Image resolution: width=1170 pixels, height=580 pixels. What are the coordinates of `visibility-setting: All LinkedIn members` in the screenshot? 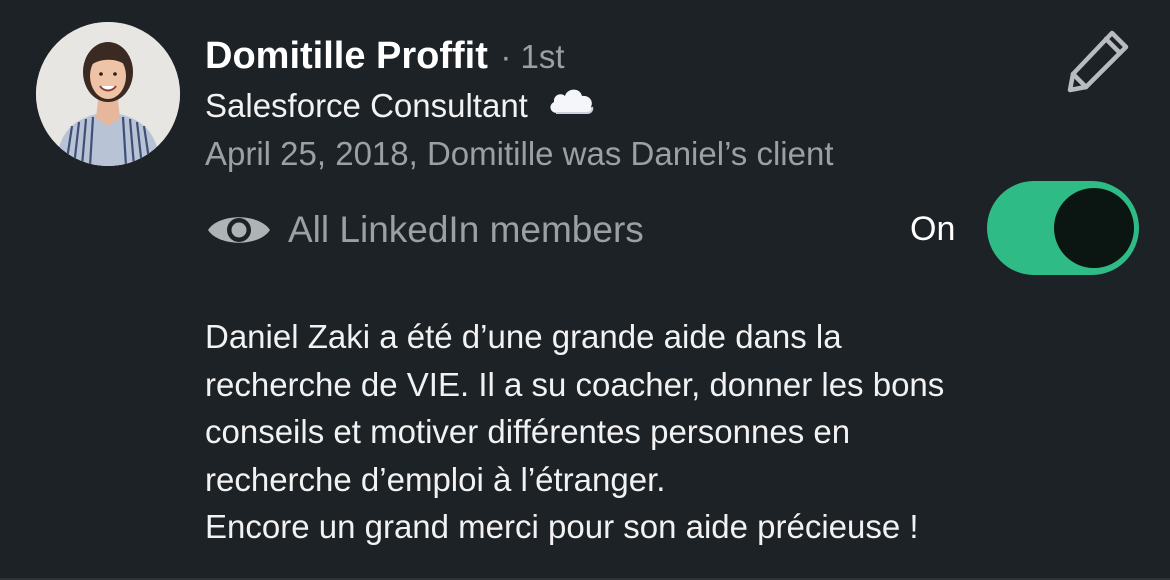 It's located at (425, 230).